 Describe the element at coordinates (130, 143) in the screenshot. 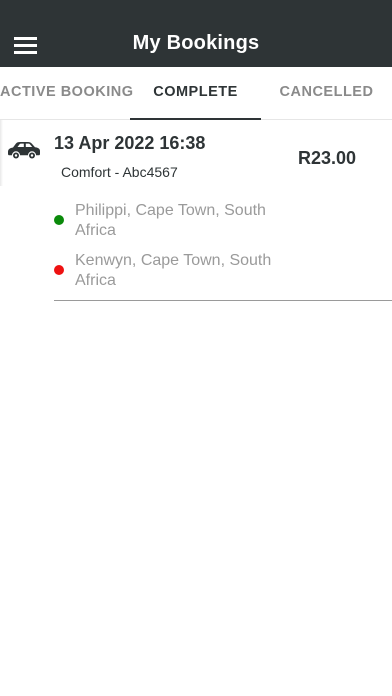

I see `booking-date: 13 Apr 2022 16:38` at that location.